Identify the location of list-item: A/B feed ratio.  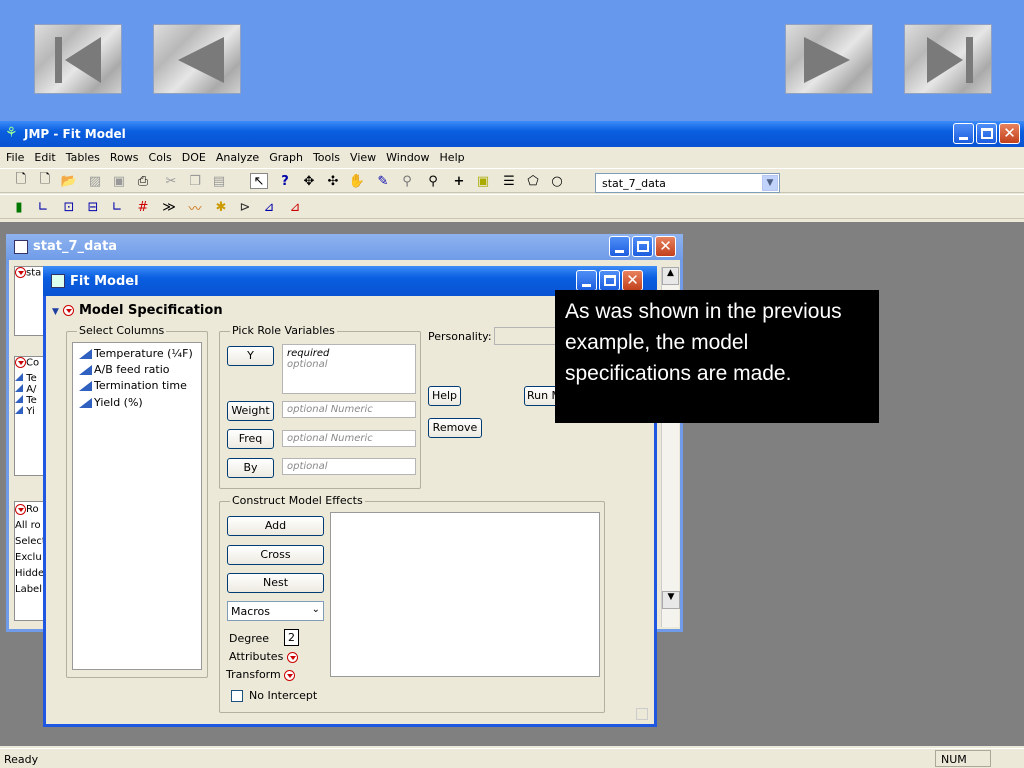
(124, 369).